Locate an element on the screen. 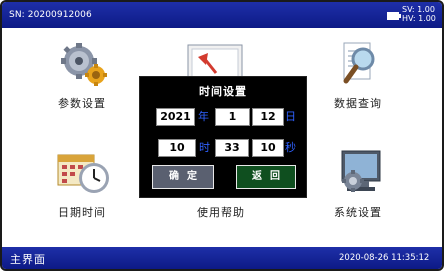  help-book-icon is located at coordinates (215, 61).